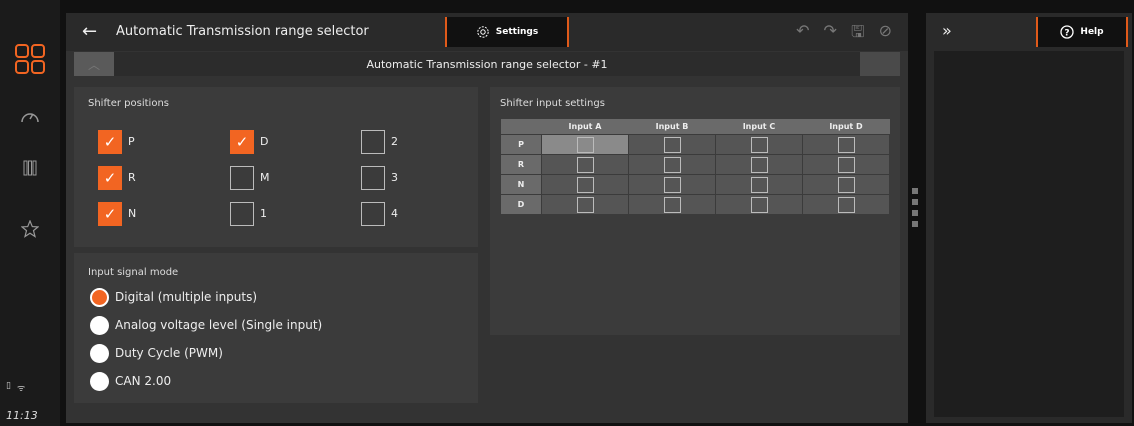 This screenshot has height=426, width=1134. I want to click on column-header: Input C, so click(759, 126).